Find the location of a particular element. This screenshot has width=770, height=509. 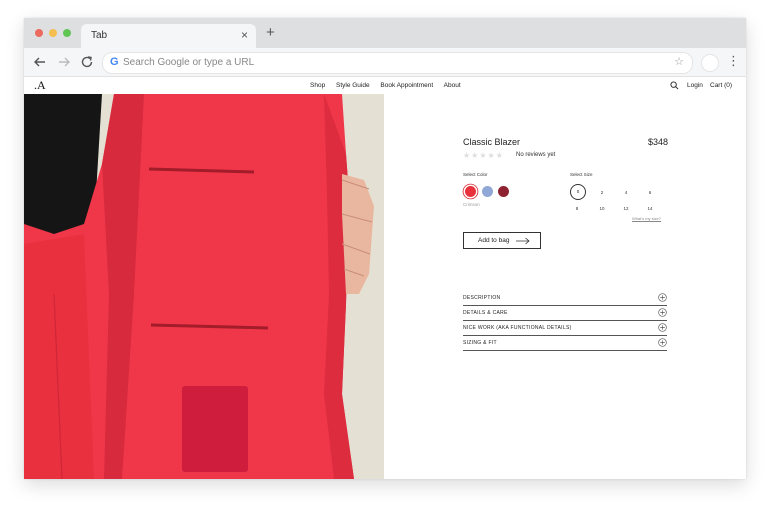

browser-menu-icon: ⋮ is located at coordinates (733, 61).